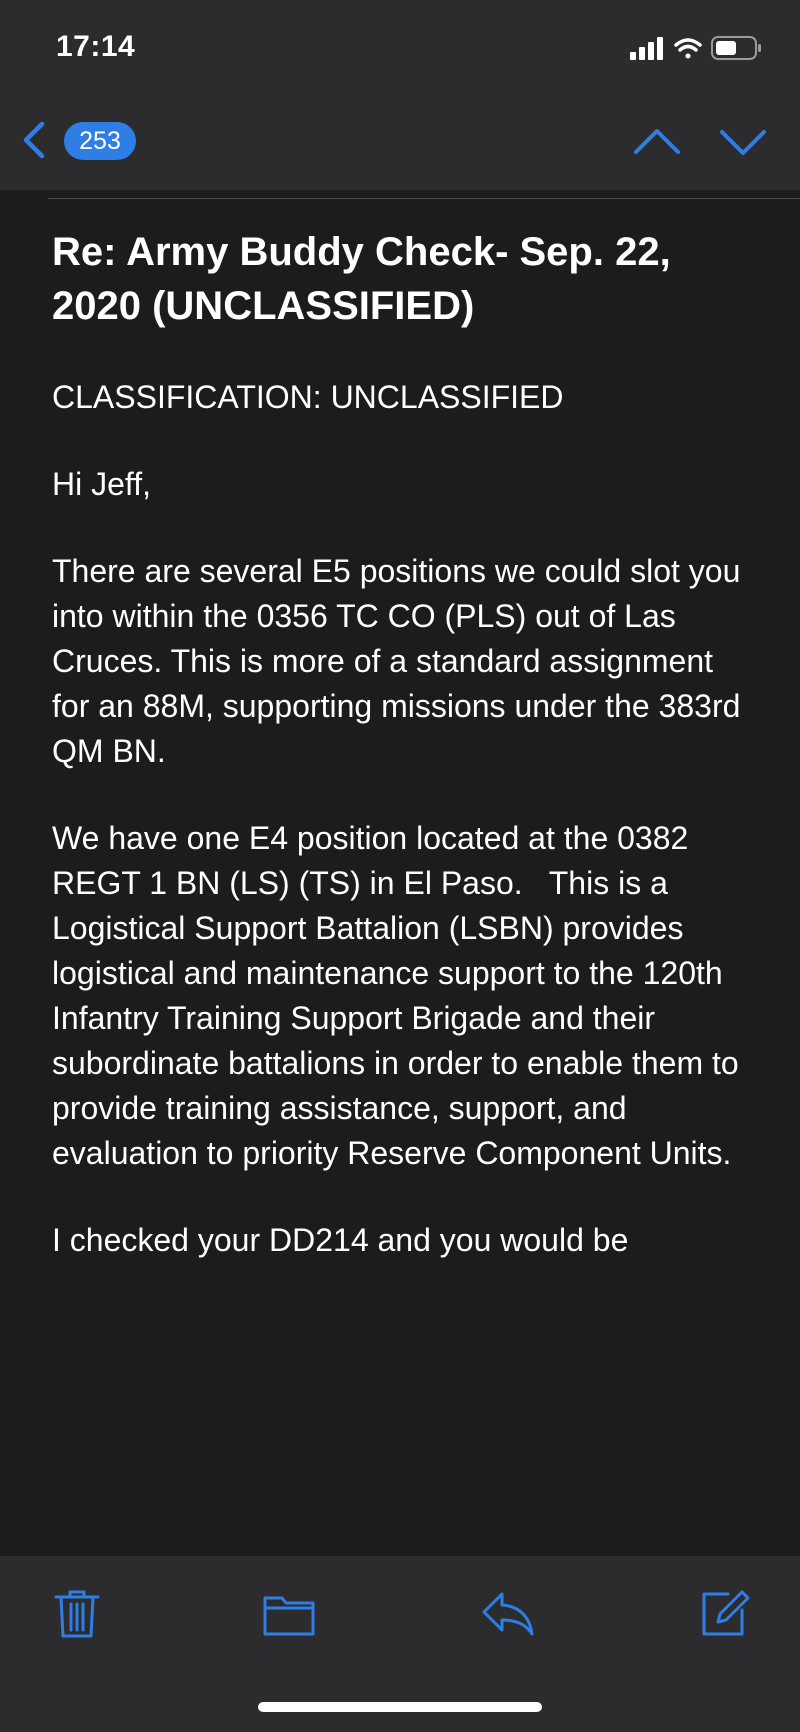  Describe the element at coordinates (724, 1616) in the screenshot. I see `compose-icon` at that location.